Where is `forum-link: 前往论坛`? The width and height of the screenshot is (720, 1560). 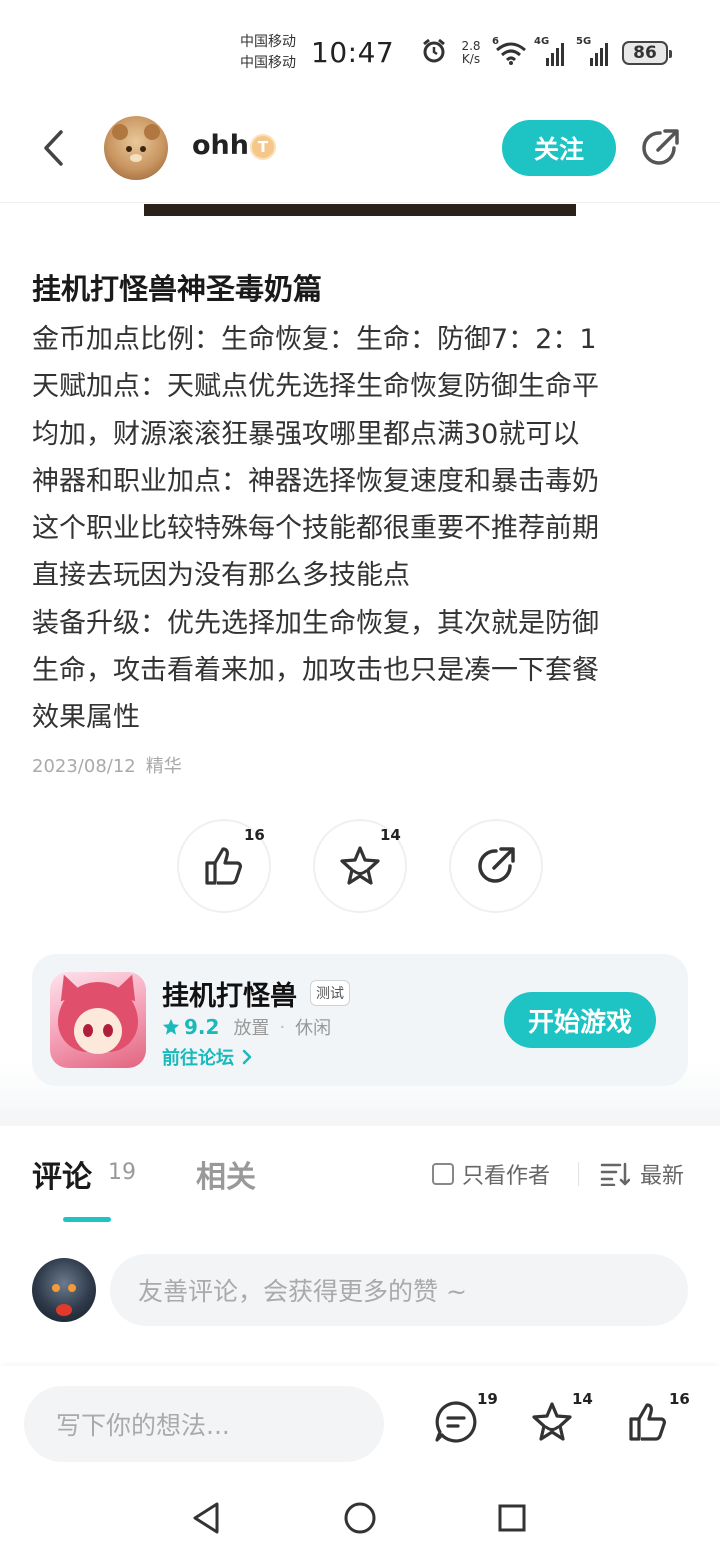
forum-link: 前往论坛 is located at coordinates (207, 1057).